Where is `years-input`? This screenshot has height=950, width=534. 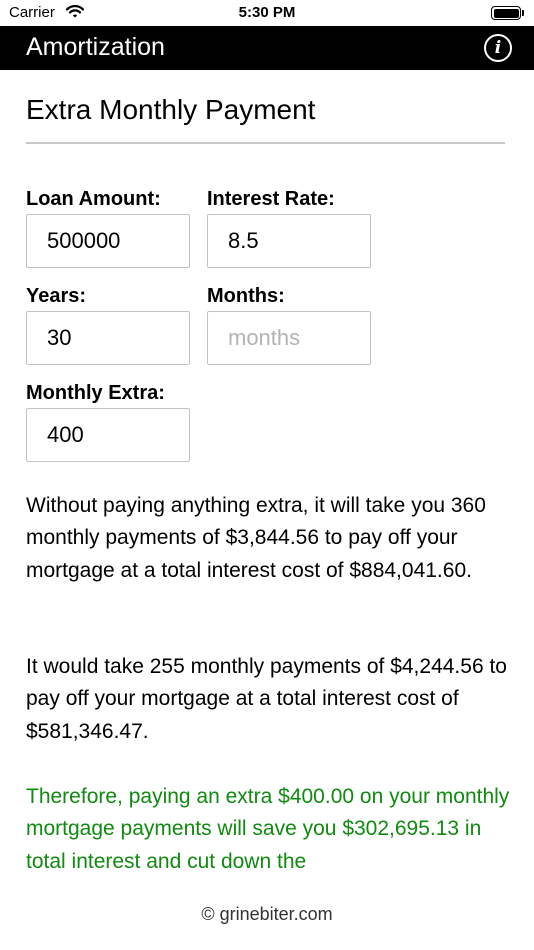
years-input is located at coordinates (108, 338).